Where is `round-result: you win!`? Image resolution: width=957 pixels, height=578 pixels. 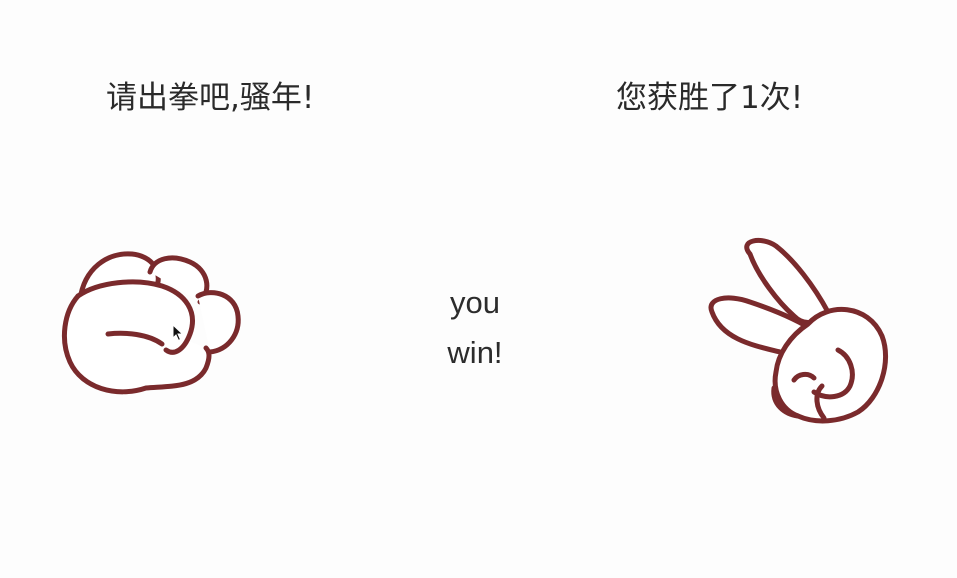
round-result: you win! is located at coordinates (475, 328).